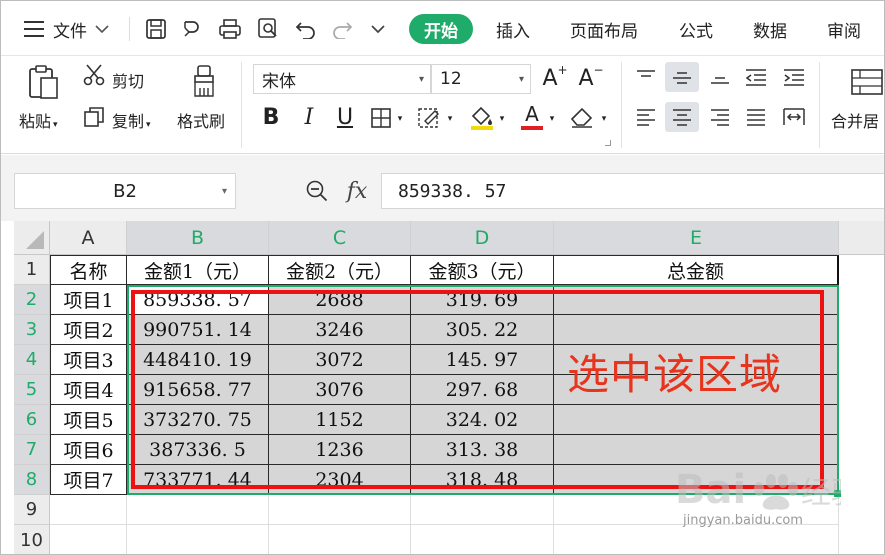 This screenshot has height=555, width=885. What do you see at coordinates (552, 119) in the screenshot?
I see `font-color-dropdown-icon: ▾` at bounding box center [552, 119].